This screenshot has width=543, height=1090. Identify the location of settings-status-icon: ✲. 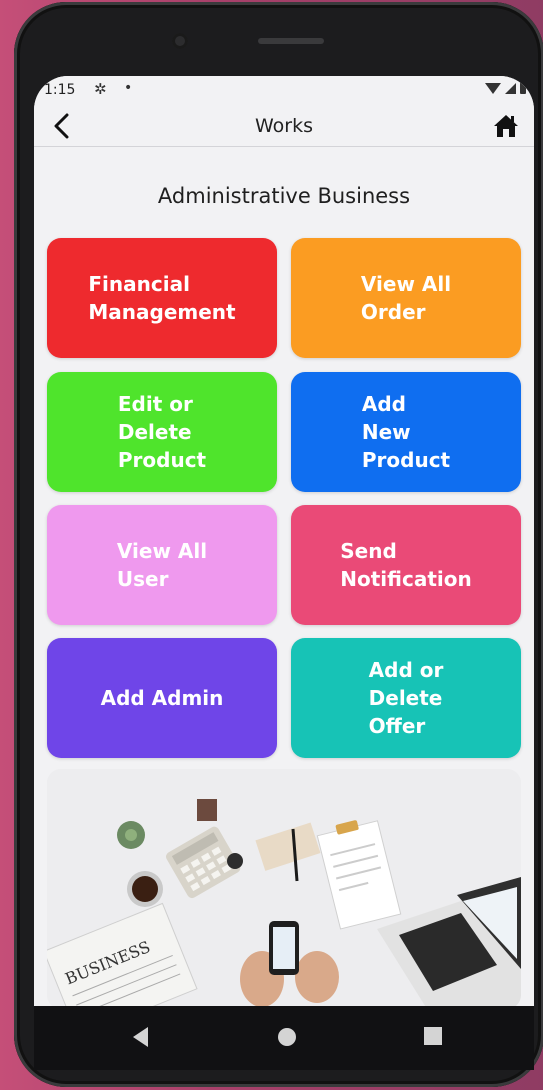
(100, 89).